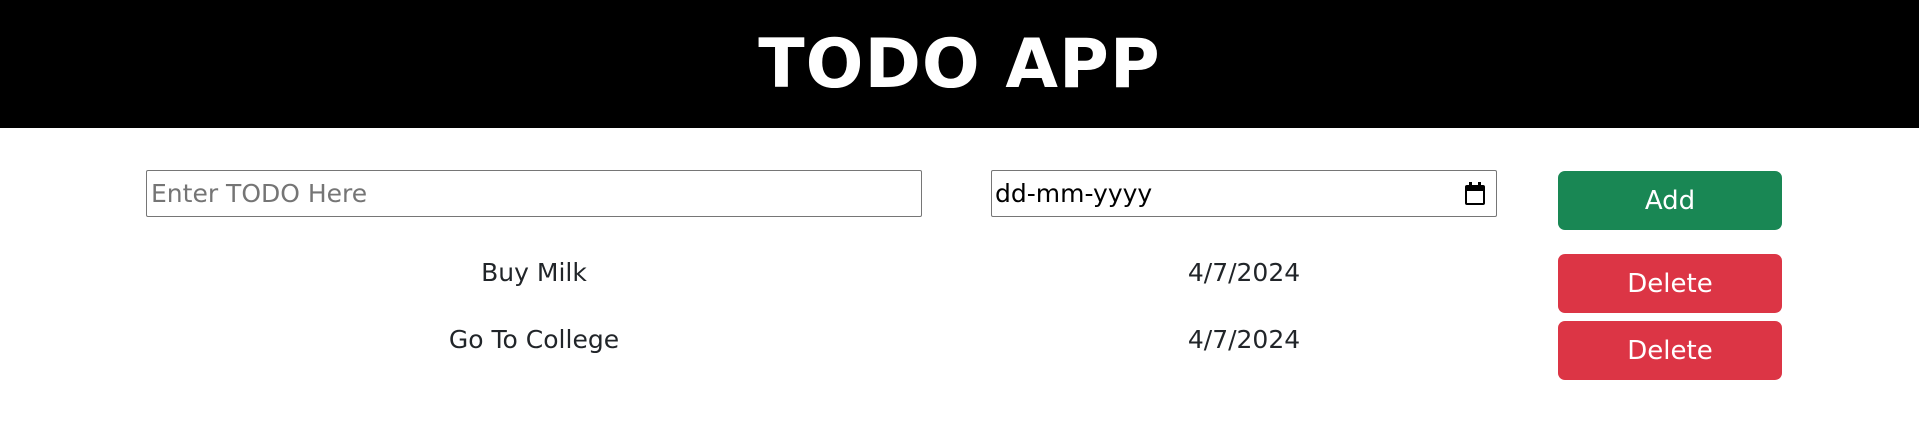 This screenshot has width=1919, height=444. What do you see at coordinates (534, 272) in the screenshot?
I see `todo-name: Buy Milk` at bounding box center [534, 272].